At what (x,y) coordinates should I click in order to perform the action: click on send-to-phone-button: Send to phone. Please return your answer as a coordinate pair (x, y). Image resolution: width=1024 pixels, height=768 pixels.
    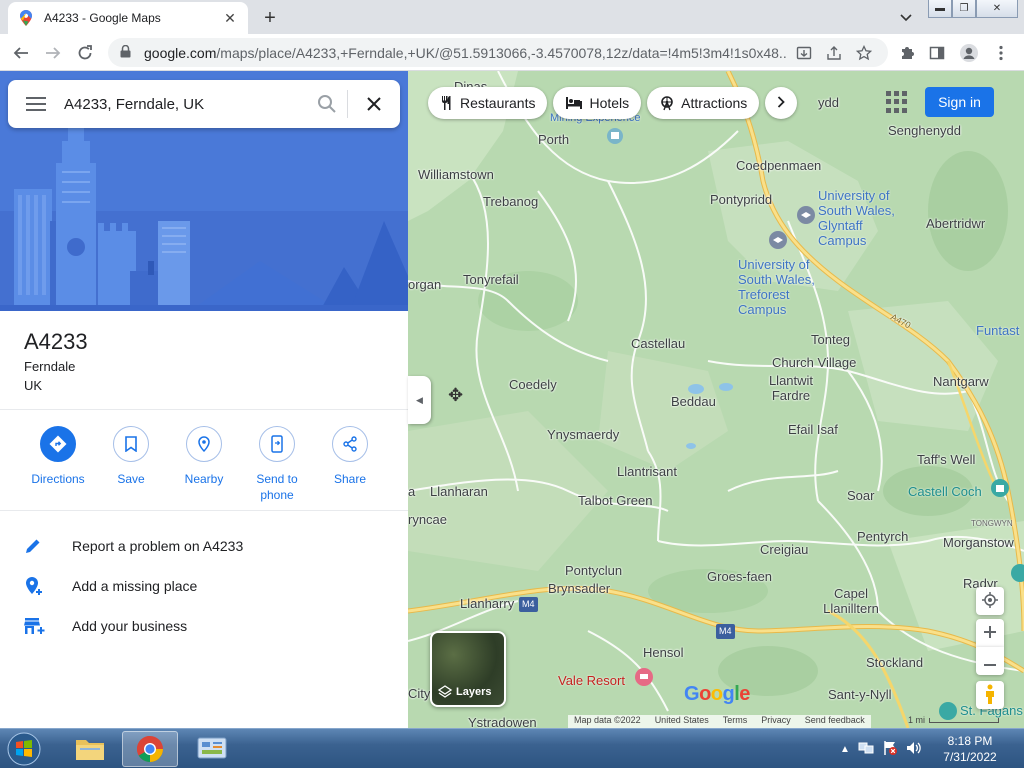
    Looking at the image, I should click on (277, 464).